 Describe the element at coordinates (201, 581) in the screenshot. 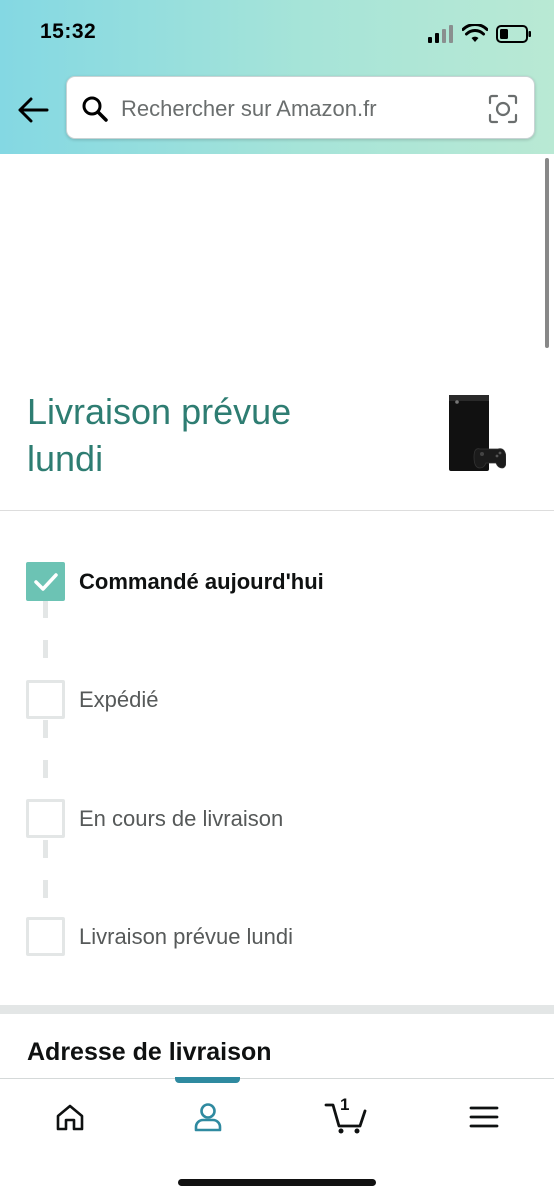

I see `step-label: Commandé aujourd'hui` at that location.